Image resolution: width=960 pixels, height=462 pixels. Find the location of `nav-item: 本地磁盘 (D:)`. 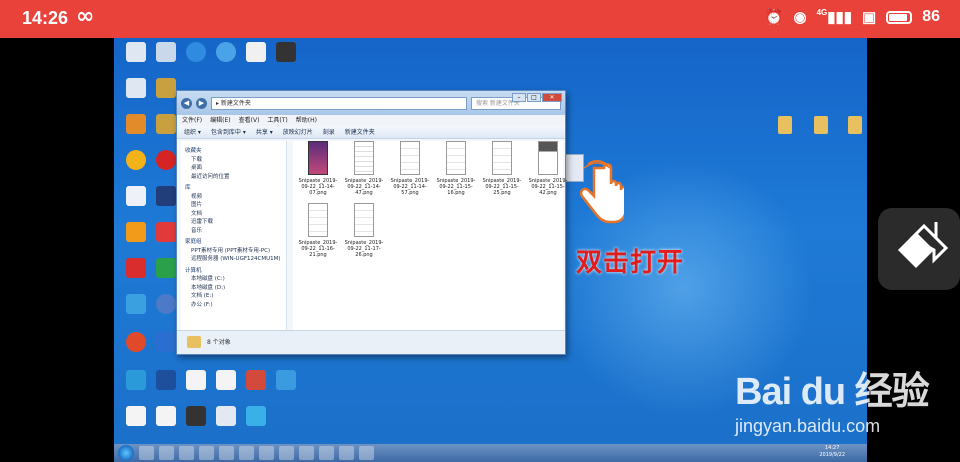

nav-item: 本地磁盘 (D:) is located at coordinates (233, 288).